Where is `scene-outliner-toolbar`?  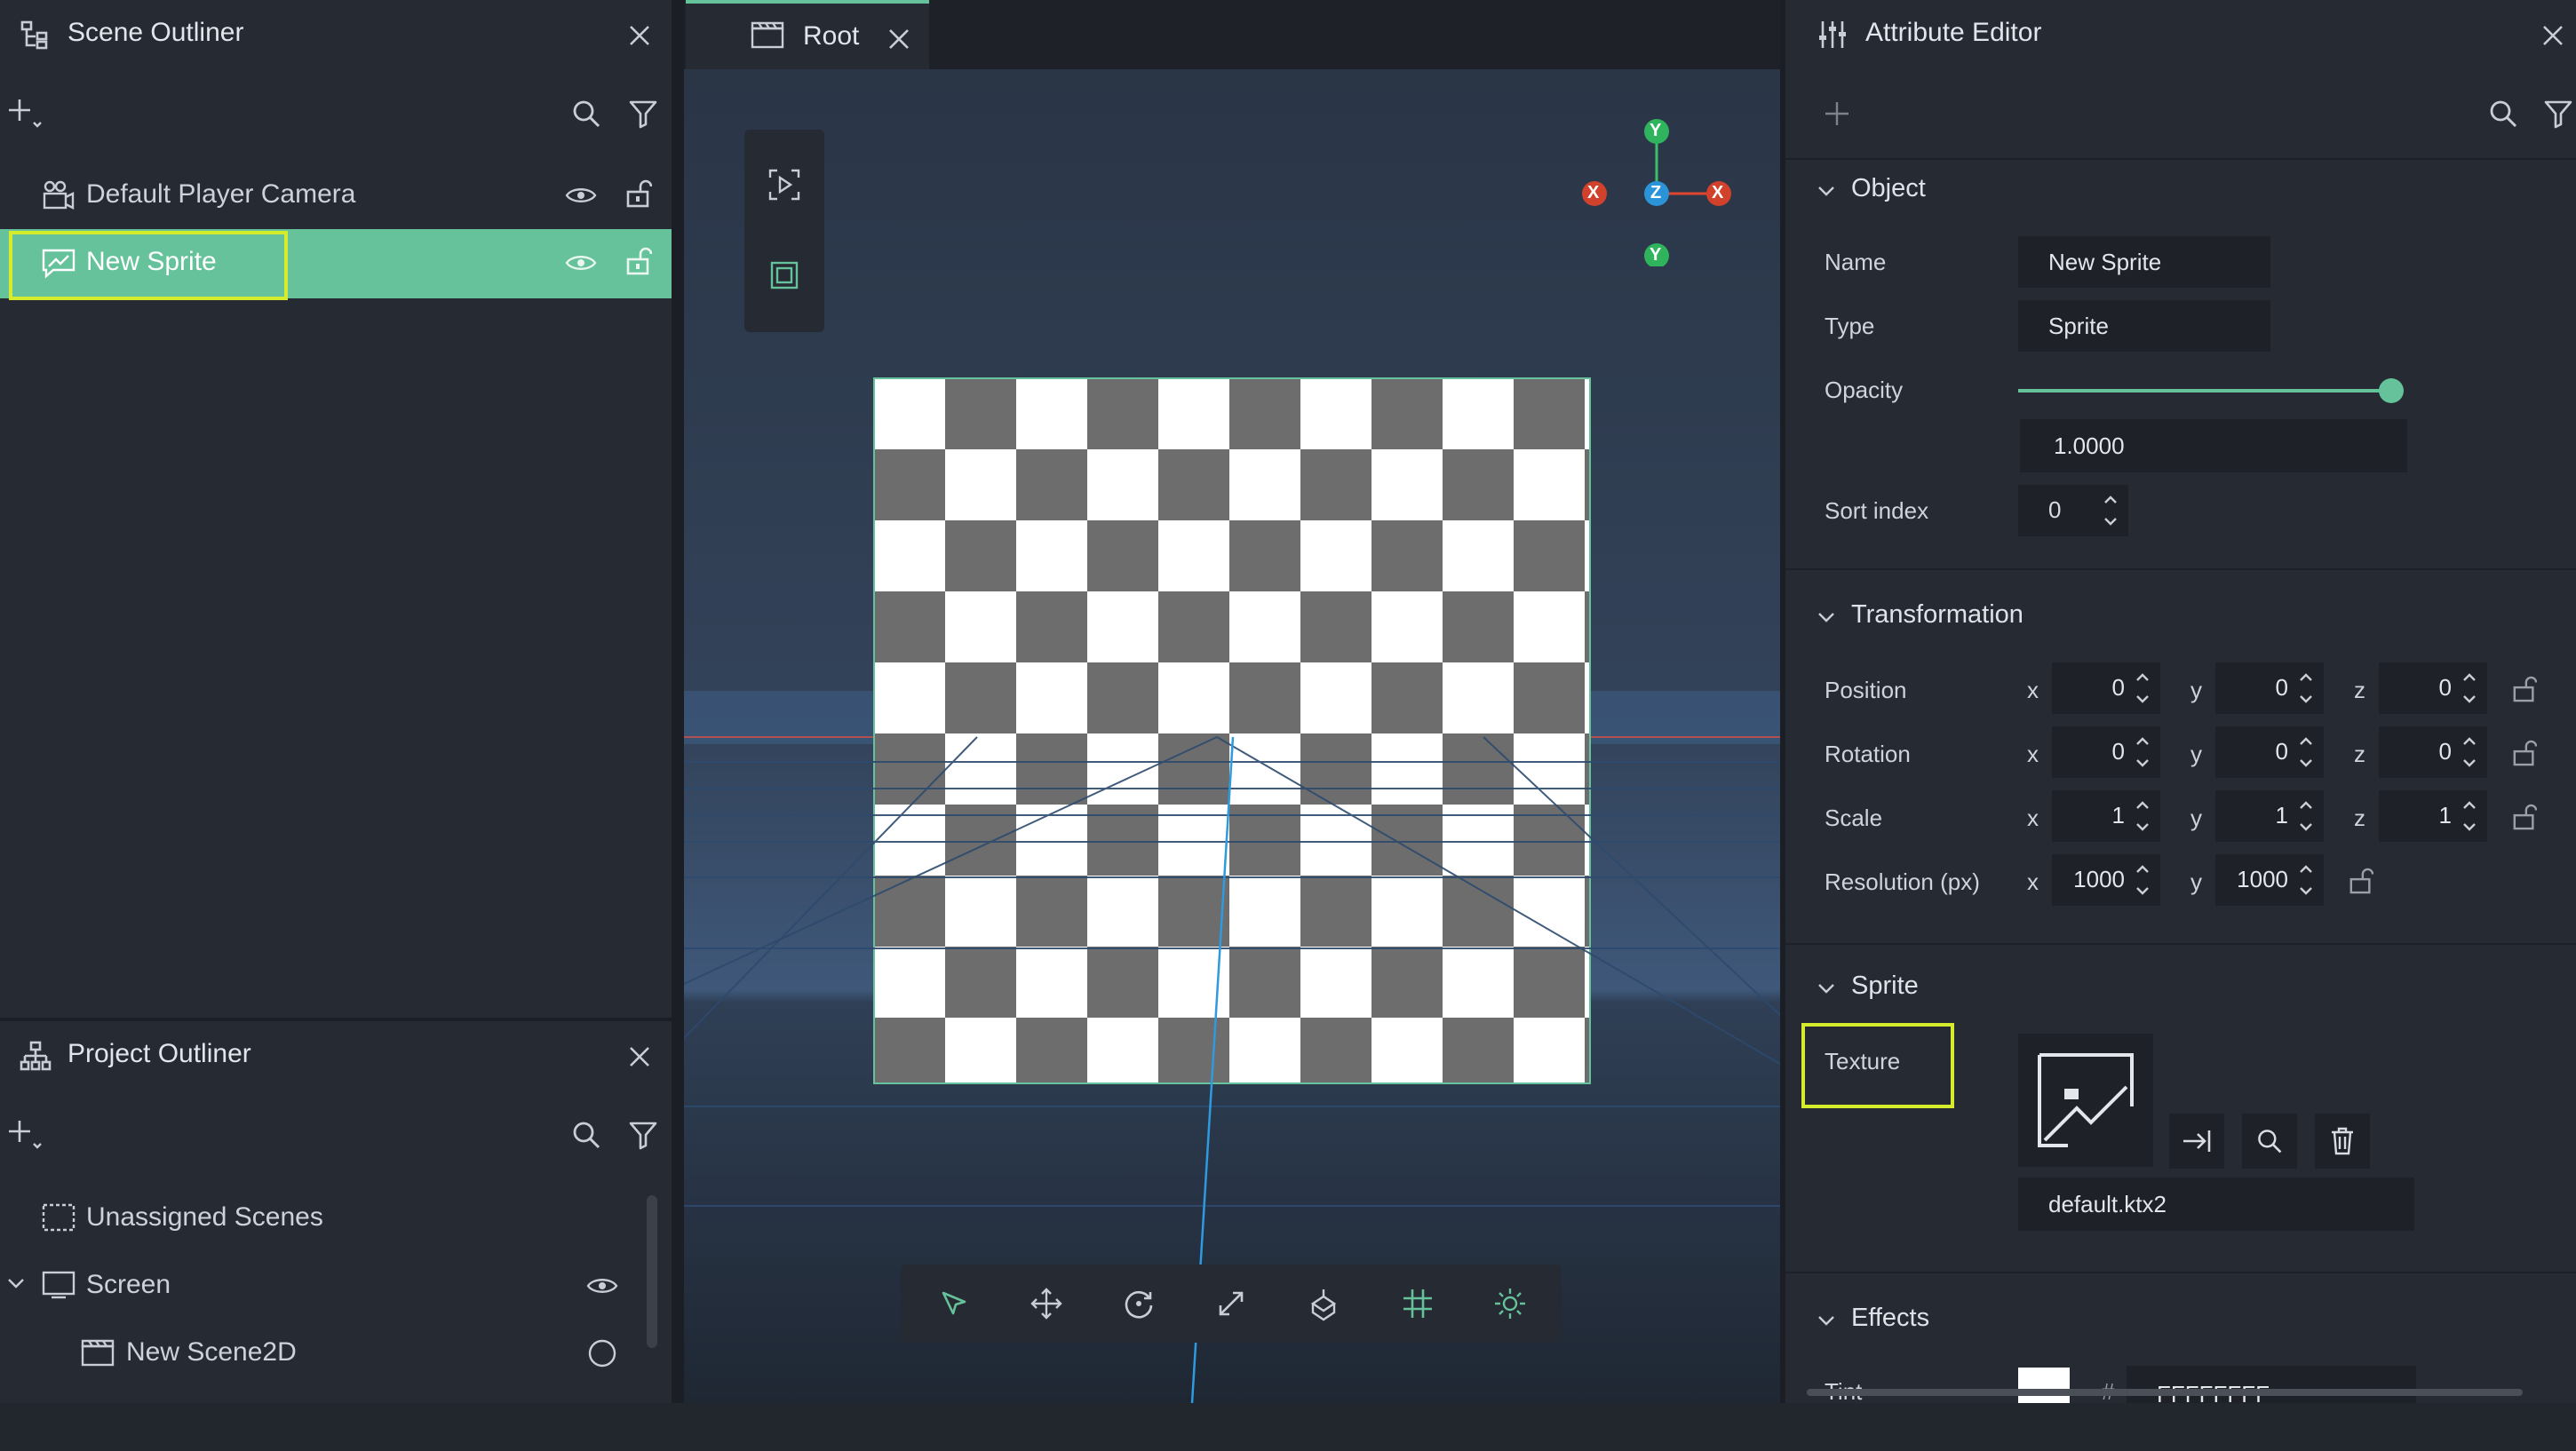 scene-outliner-toolbar is located at coordinates (336, 113).